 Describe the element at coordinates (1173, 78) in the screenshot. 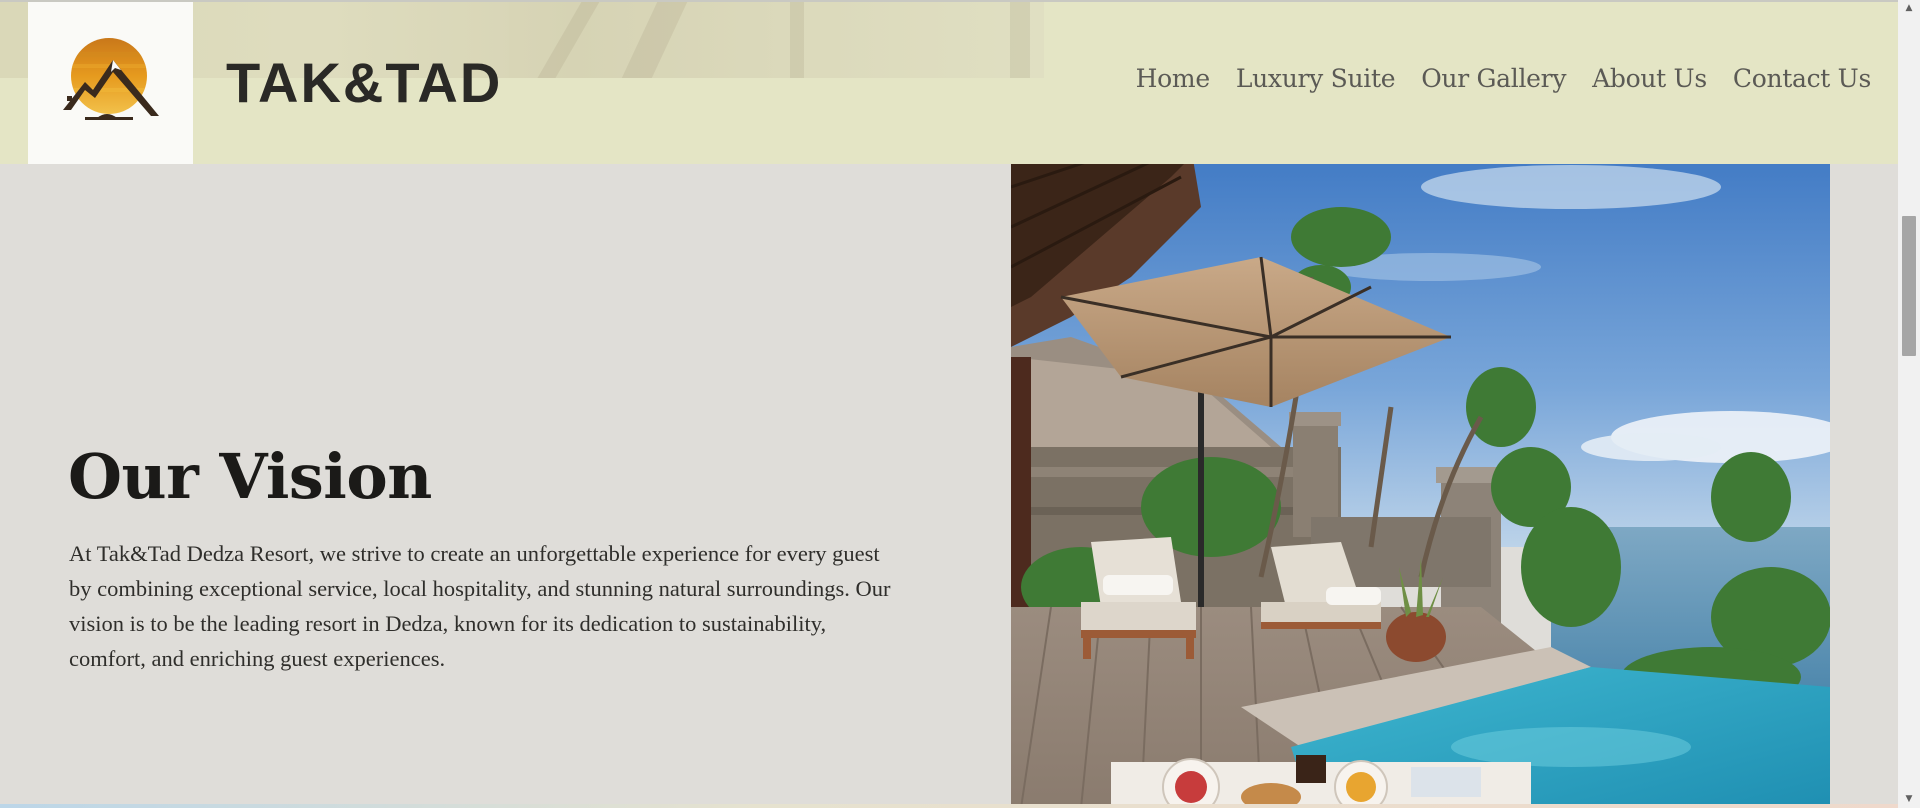

I see `nav-home: Home` at that location.